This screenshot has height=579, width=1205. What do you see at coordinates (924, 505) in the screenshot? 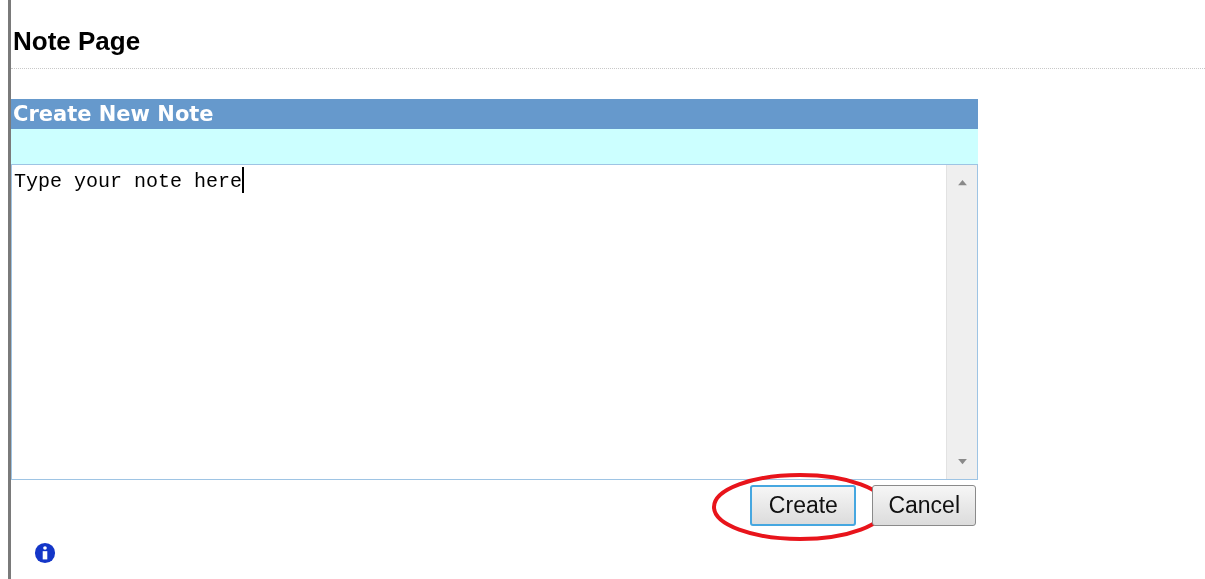
I see `cancel-button: Cancel` at bounding box center [924, 505].